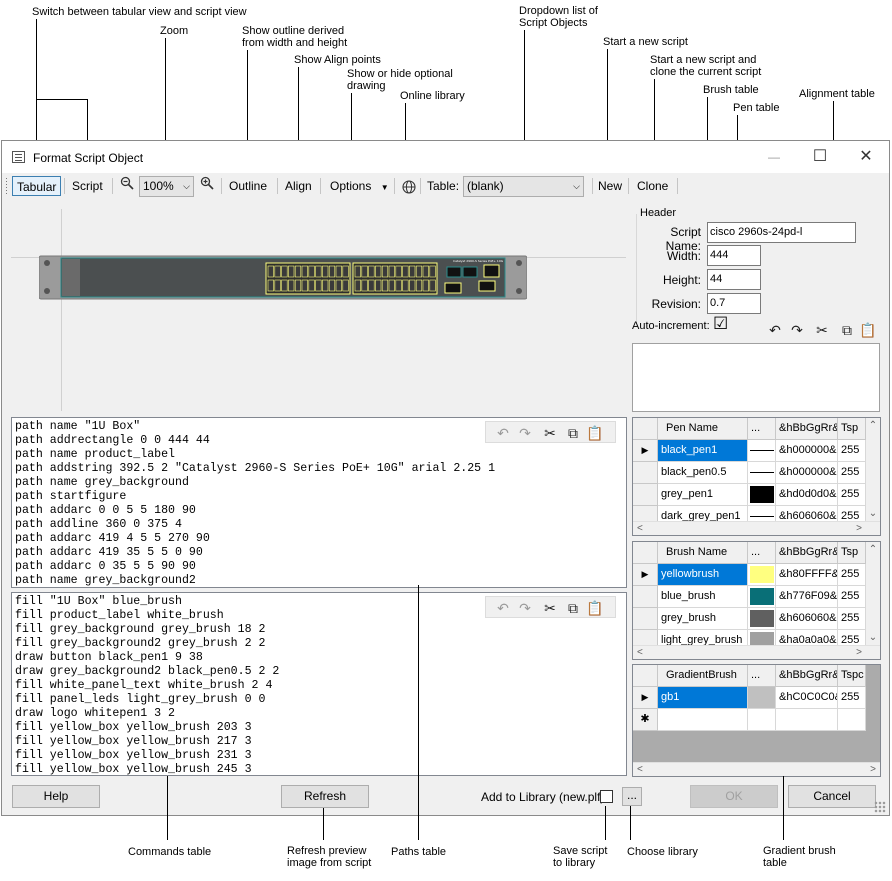 Image resolution: width=892 pixels, height=881 pixels. Describe the element at coordinates (703, 473) in the screenshot. I see `pen-name-cell: black_pen0.5` at that location.